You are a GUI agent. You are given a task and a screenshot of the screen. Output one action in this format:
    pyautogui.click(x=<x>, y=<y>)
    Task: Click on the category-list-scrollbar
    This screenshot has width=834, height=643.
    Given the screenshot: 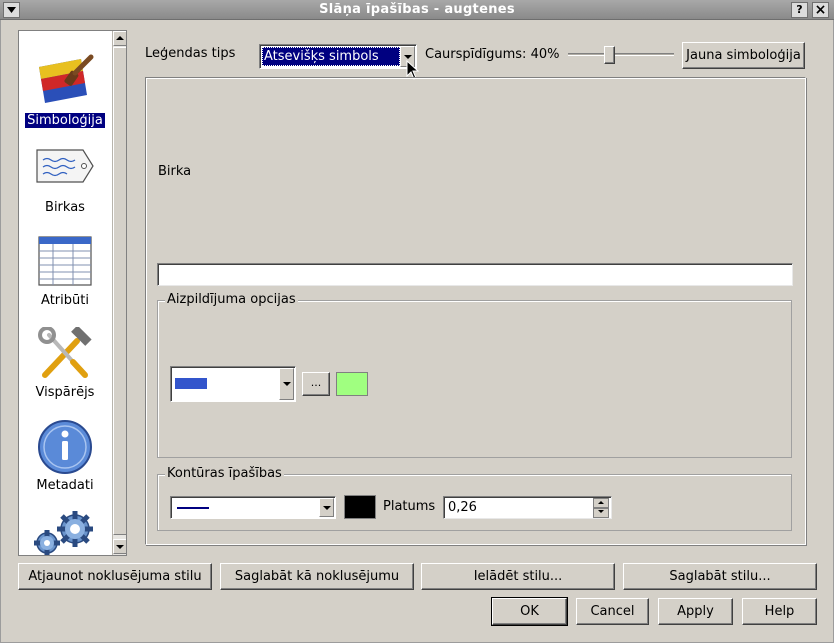 What is the action you would take?
    pyautogui.click(x=119, y=293)
    